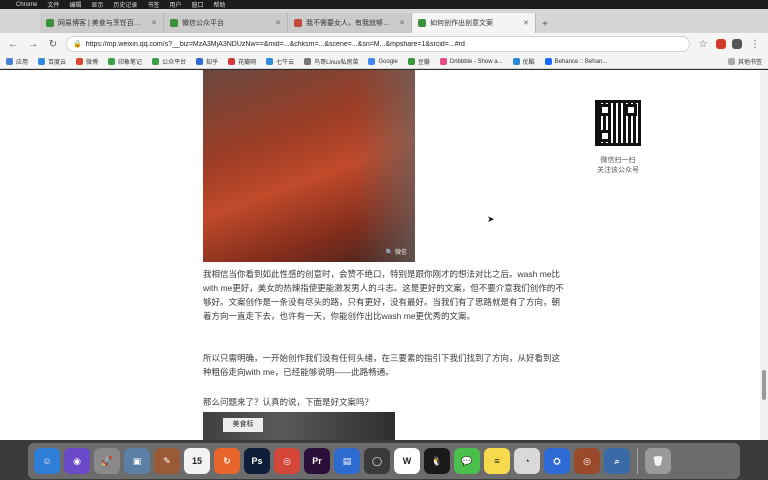  I want to click on star-icon: ☆, so click(703, 44).